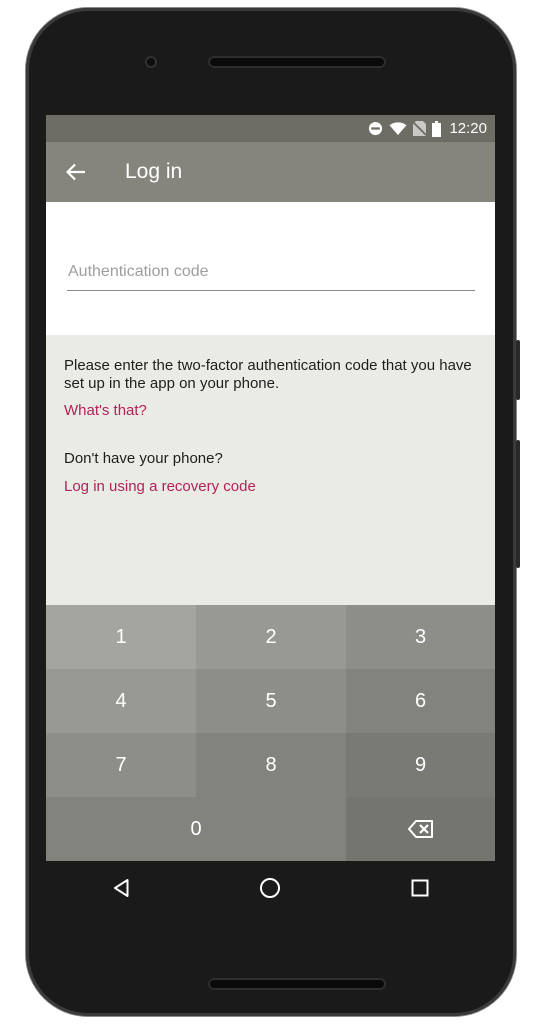 The image size is (542, 1024). I want to click on back-triangle-icon, so click(121, 888).